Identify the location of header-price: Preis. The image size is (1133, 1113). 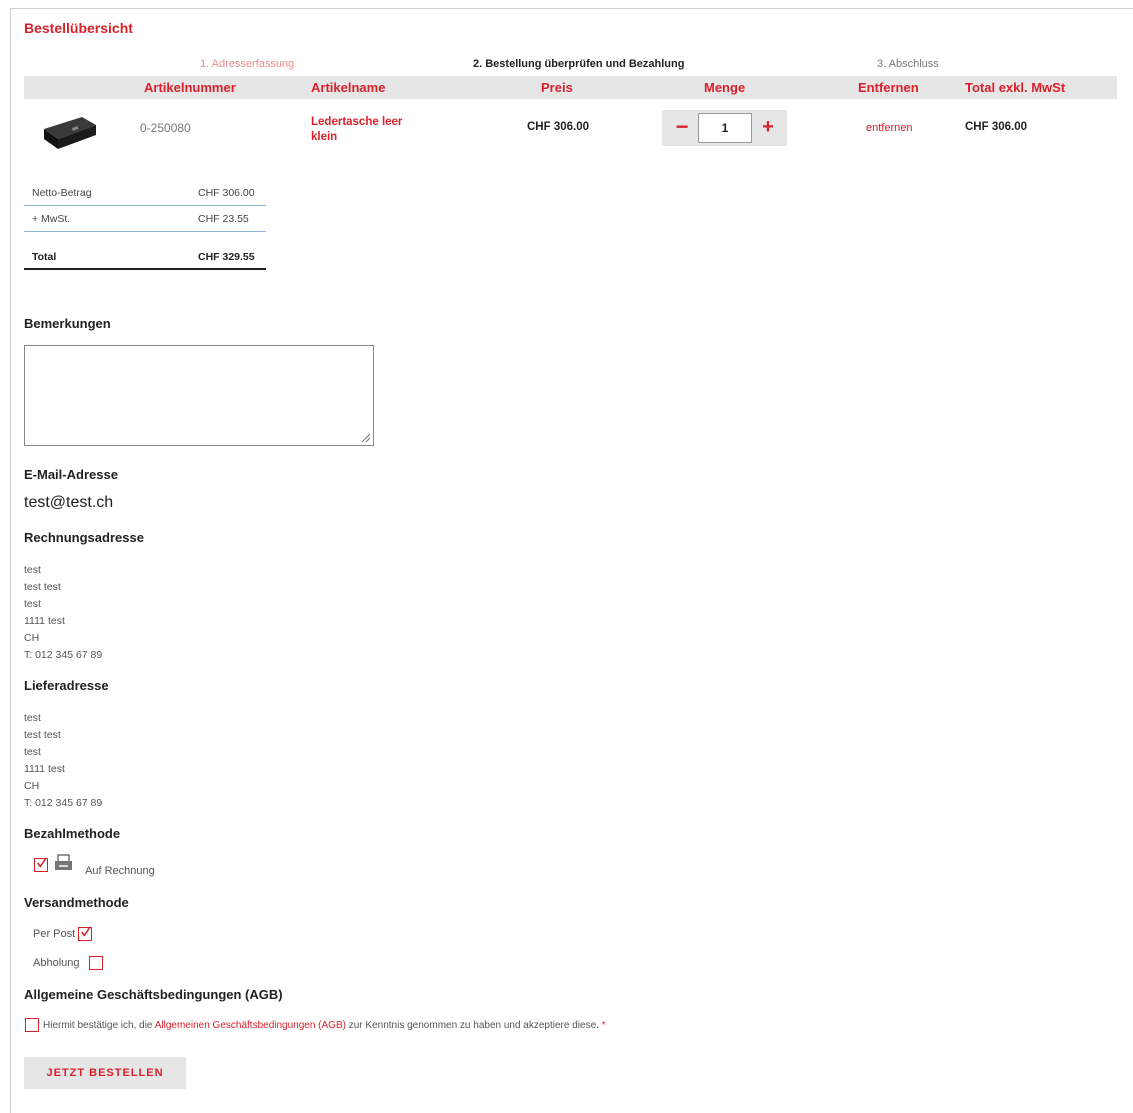
(557, 87).